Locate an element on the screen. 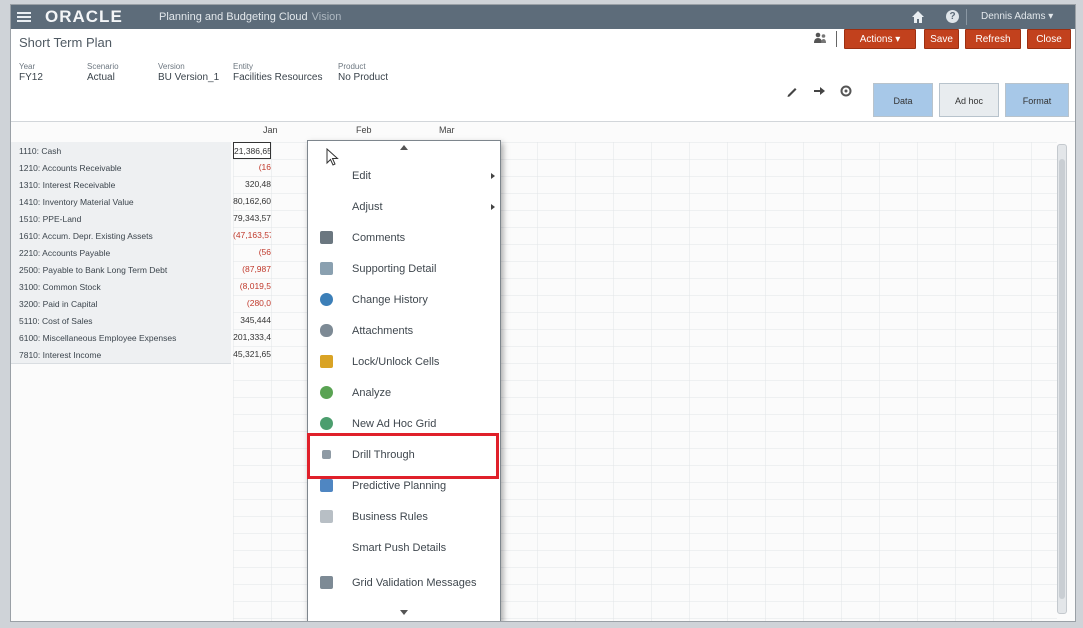 The height and width of the screenshot is (628, 1083). oracle-logo: ORACLE is located at coordinates (84, 16).